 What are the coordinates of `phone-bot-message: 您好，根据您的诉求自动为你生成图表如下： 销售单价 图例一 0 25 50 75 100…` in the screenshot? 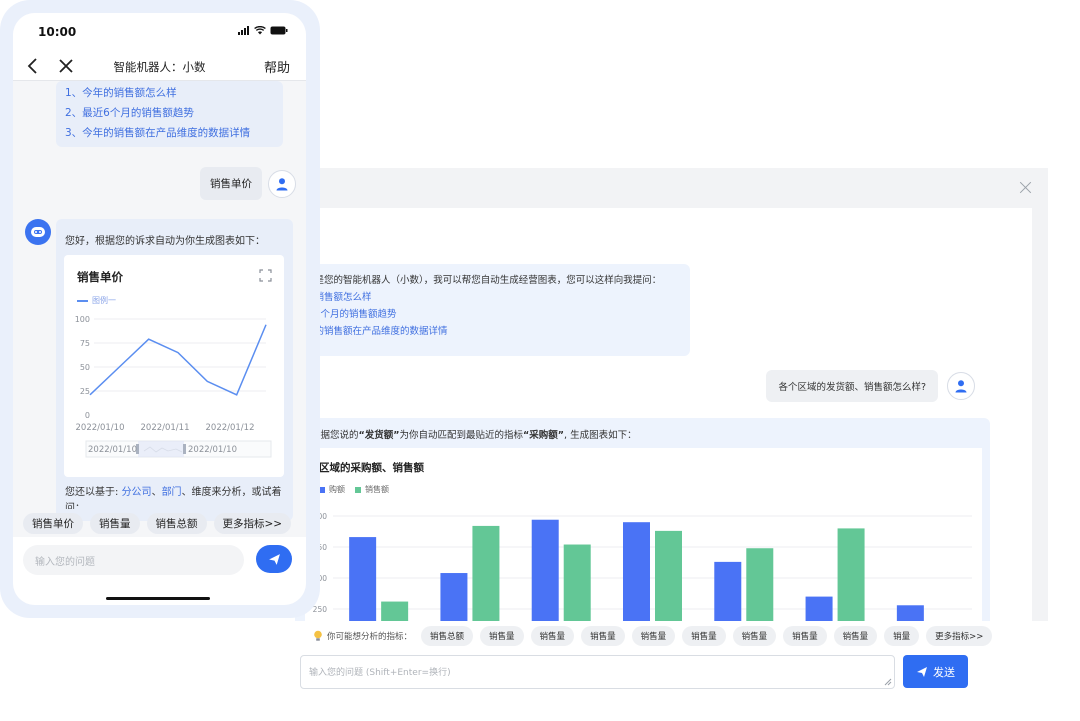 It's located at (174, 370).